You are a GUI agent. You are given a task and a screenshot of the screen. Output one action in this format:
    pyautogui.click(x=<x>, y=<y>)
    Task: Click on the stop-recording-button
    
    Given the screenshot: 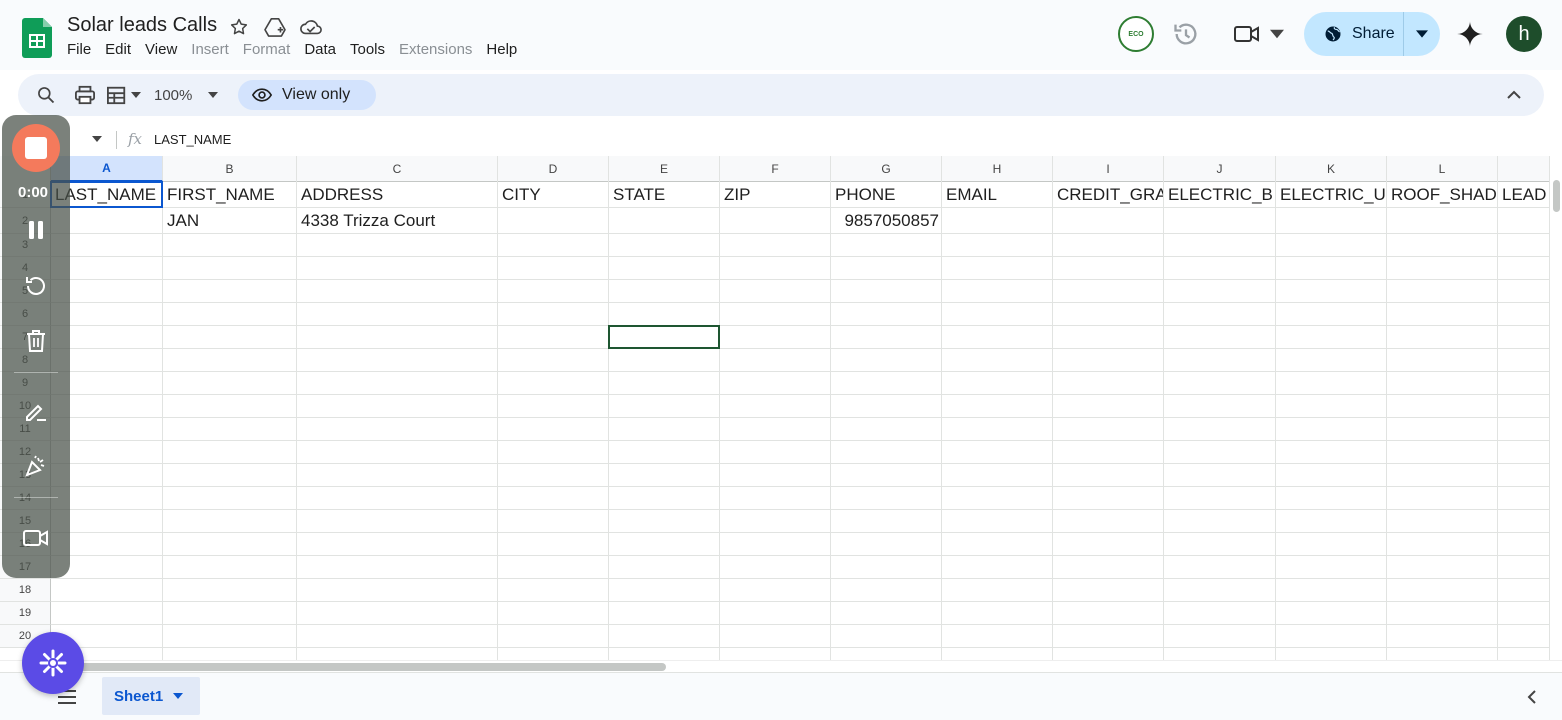 What is the action you would take?
    pyautogui.click(x=36, y=148)
    